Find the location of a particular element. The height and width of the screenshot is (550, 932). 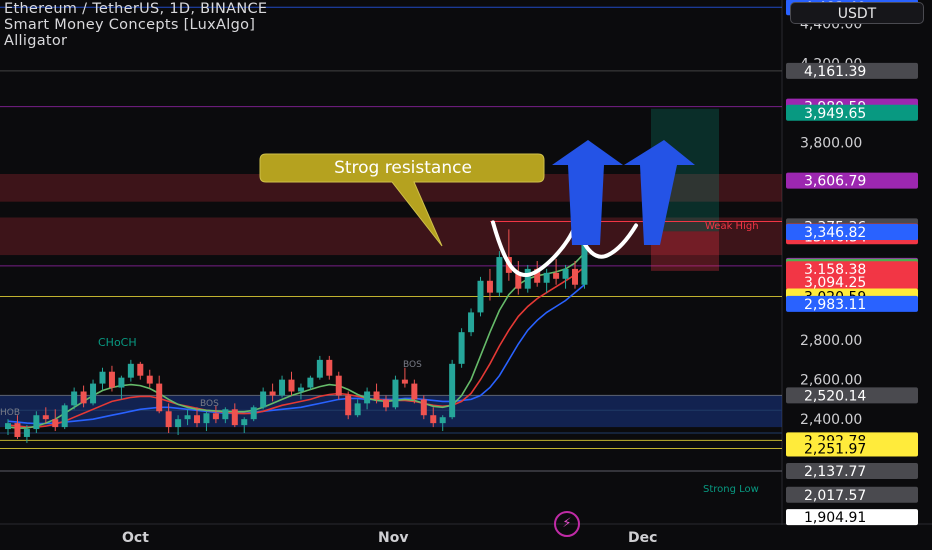

price-tag-label: 3,346.82 is located at coordinates (835, 233).